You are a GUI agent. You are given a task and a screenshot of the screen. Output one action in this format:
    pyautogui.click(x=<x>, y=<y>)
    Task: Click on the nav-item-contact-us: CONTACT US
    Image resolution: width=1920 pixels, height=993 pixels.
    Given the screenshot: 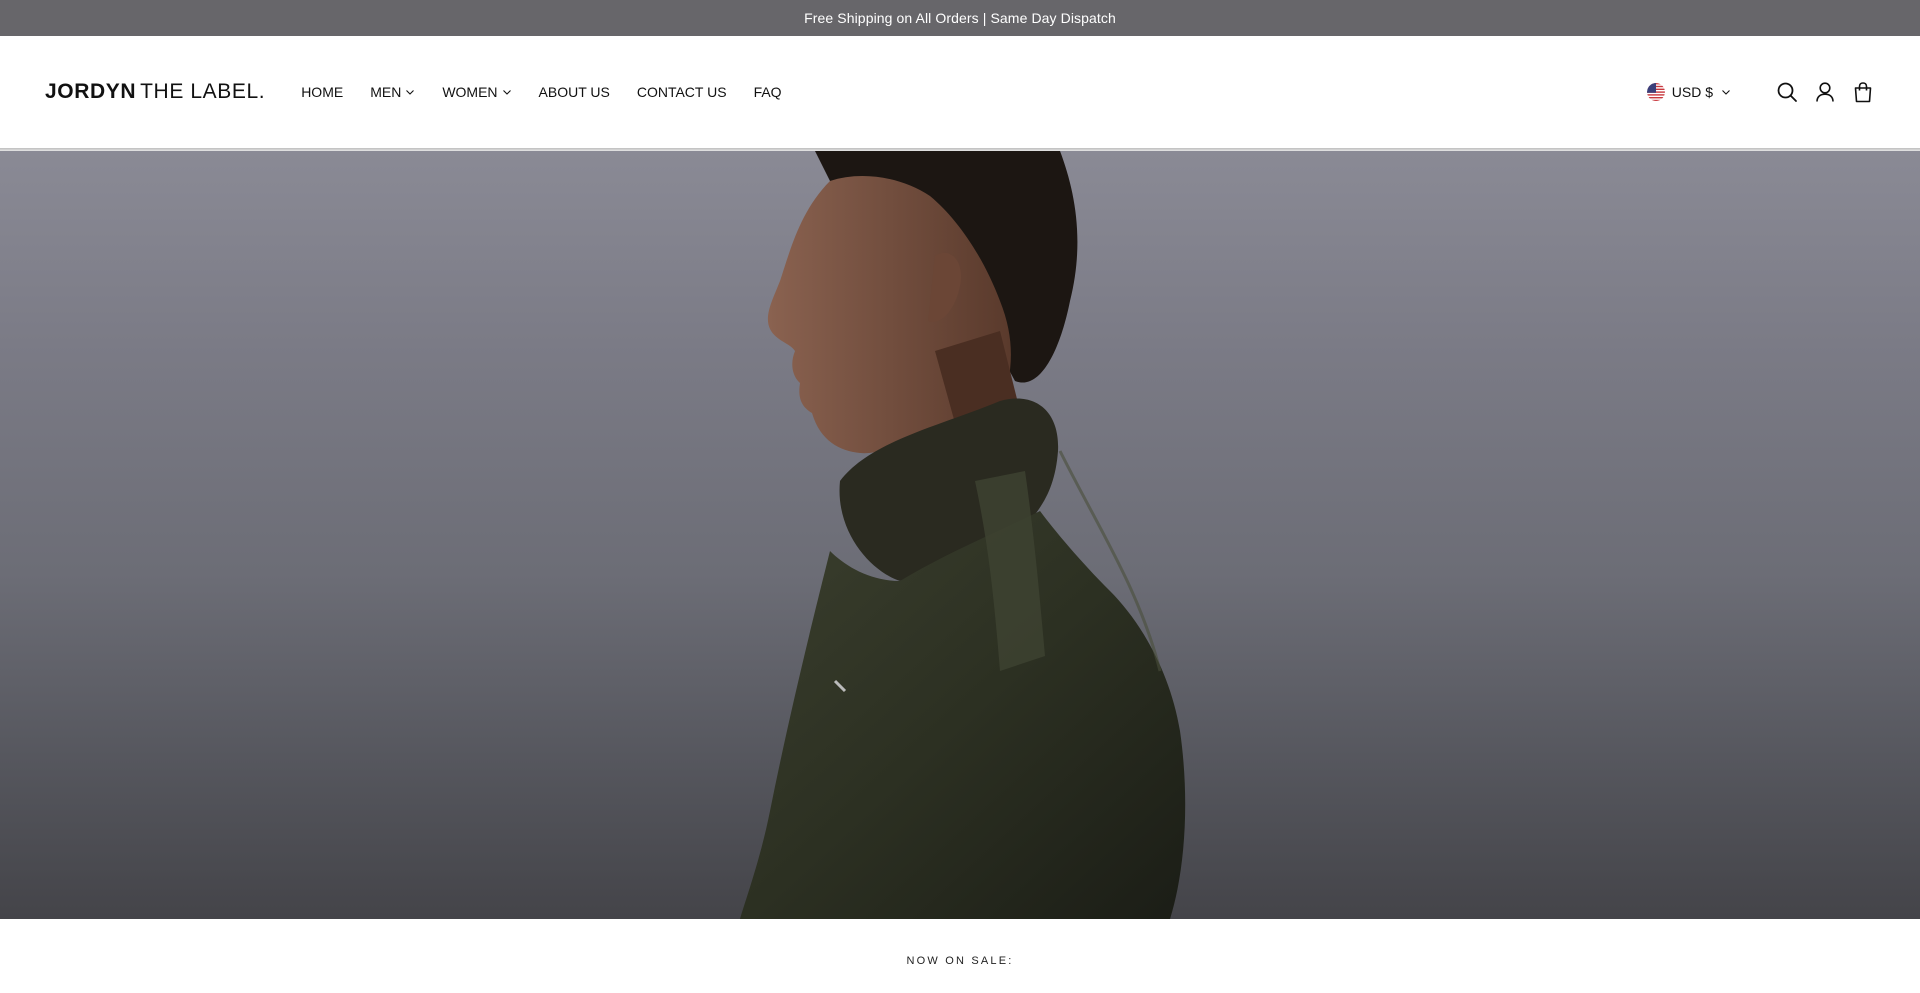 What is the action you would take?
    pyautogui.click(x=682, y=92)
    